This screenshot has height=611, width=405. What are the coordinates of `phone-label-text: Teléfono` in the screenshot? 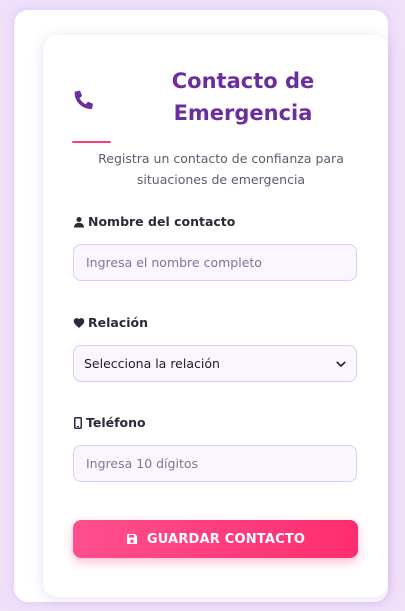 It's located at (116, 422).